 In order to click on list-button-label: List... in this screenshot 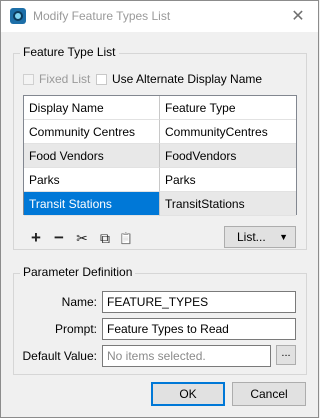, I will do `click(251, 237)`.